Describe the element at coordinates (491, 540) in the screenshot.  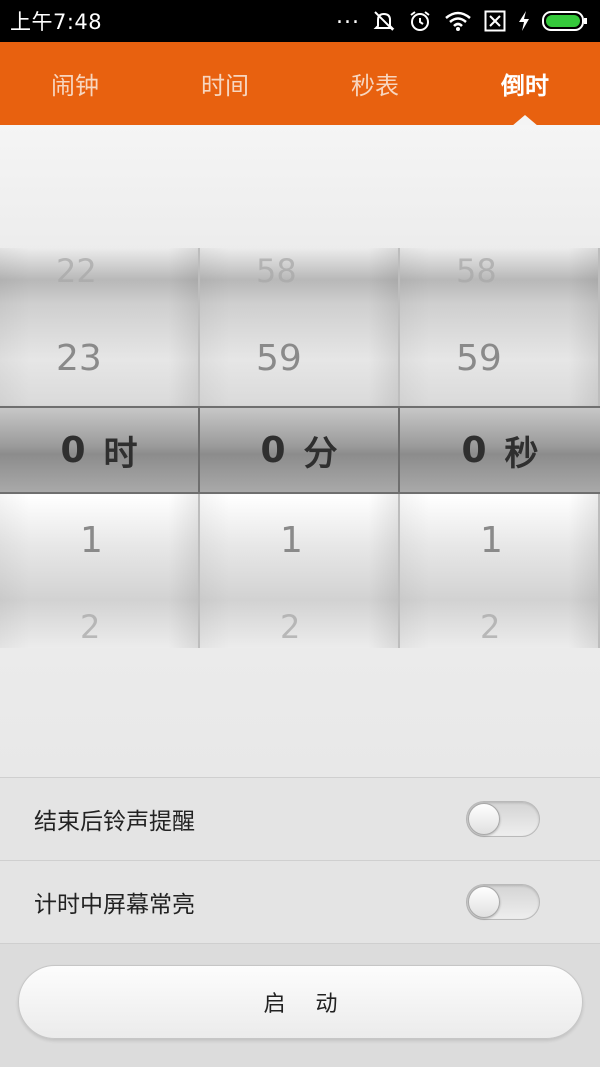
I see `seconds-next: 1` at that location.